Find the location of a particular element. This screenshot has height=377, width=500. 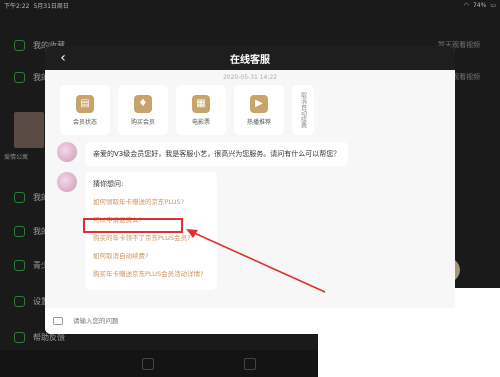

greeting-message: 亲爱的V3级会员您好，我是客服小艺，很高兴为您服务。请问有什么可以帮您？ is located at coordinates (203, 154).